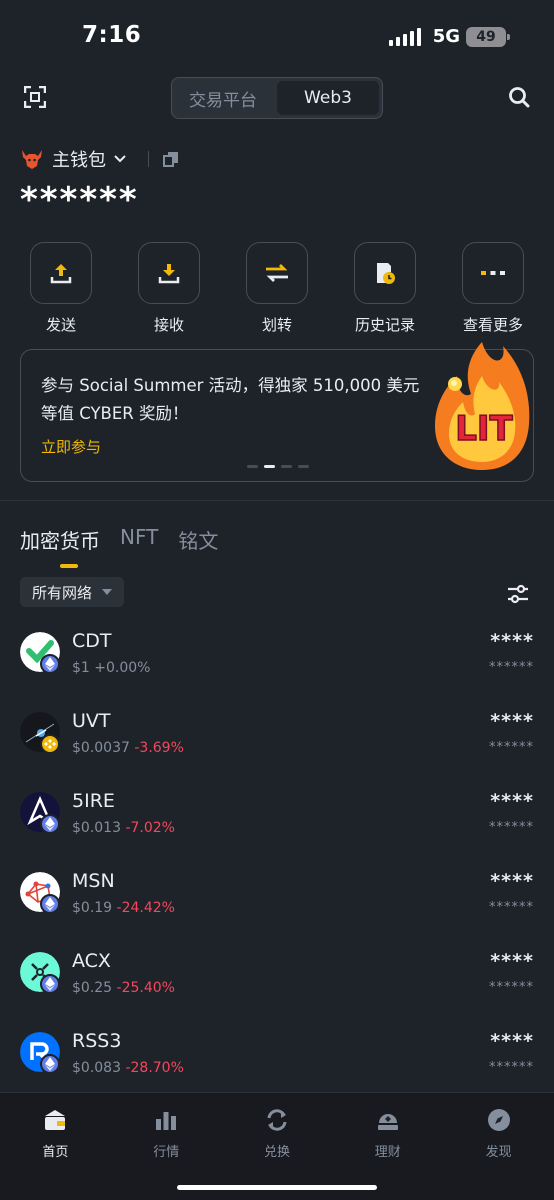 This screenshot has height=1200, width=554. Describe the element at coordinates (91, 721) in the screenshot. I see `token-symbol: UVT` at that location.